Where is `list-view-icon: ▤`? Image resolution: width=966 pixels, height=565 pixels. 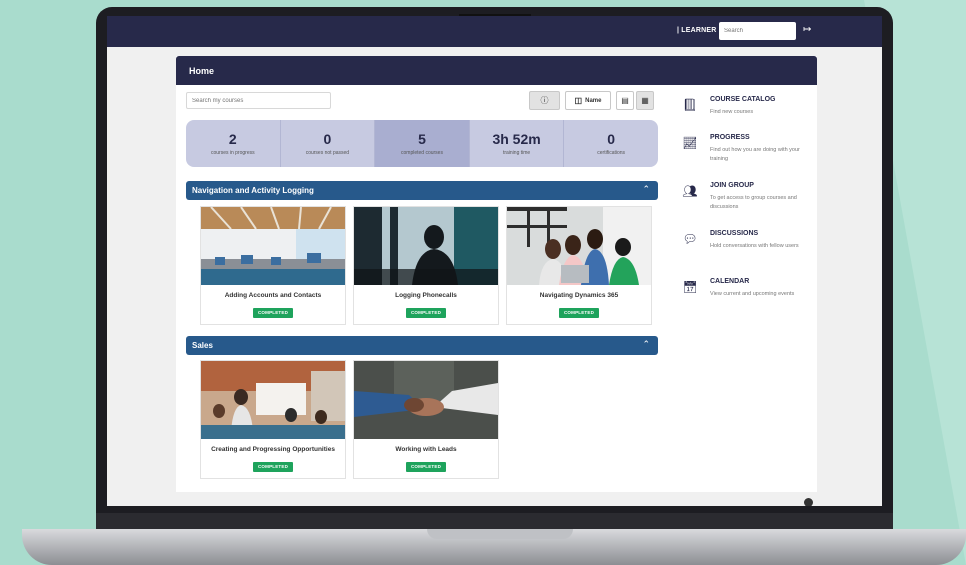
list-view-icon: ▤ is located at coordinates (625, 100).